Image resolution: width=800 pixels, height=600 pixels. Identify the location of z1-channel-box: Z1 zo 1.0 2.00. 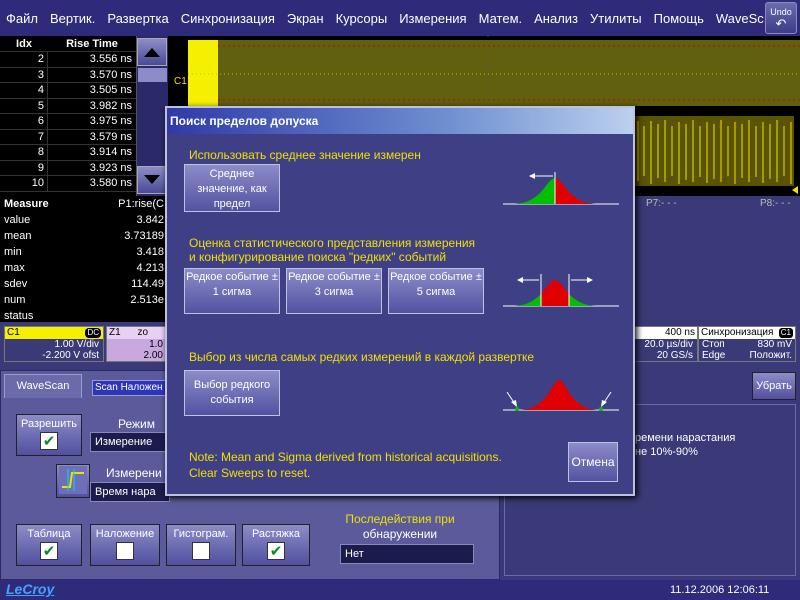
(136, 344).